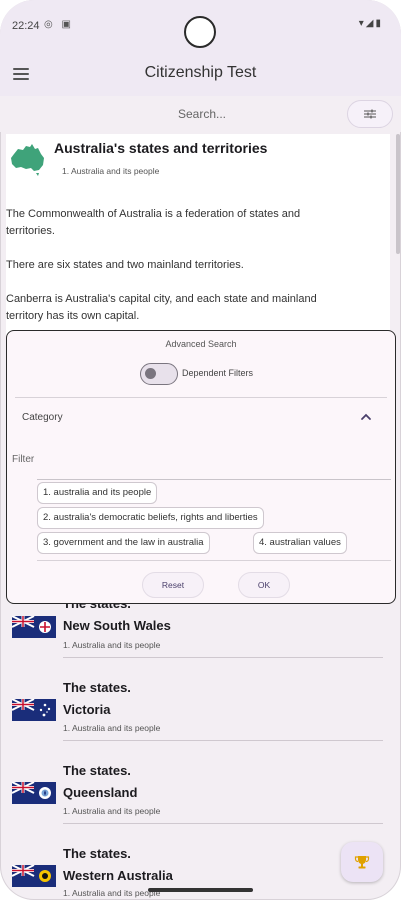  Describe the element at coordinates (87, 709) in the screenshot. I see `list-item-title: Victoria` at that location.